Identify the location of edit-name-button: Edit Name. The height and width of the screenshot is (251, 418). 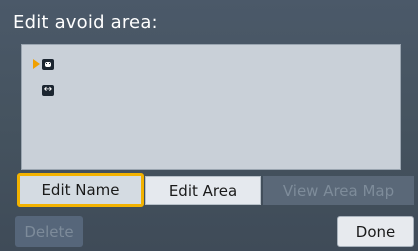
(80, 190).